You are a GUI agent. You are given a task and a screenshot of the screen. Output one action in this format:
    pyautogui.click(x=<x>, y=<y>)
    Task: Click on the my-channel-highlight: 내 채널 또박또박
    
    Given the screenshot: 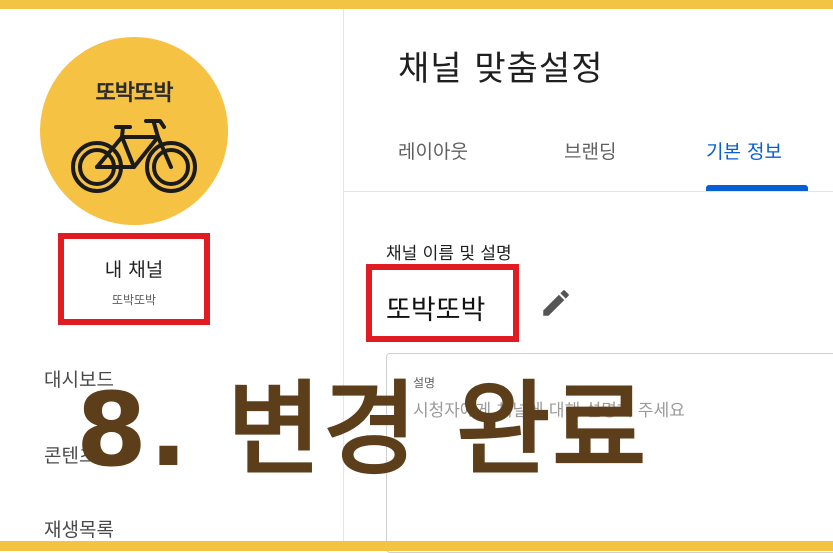 What is the action you would take?
    pyautogui.click(x=134, y=279)
    